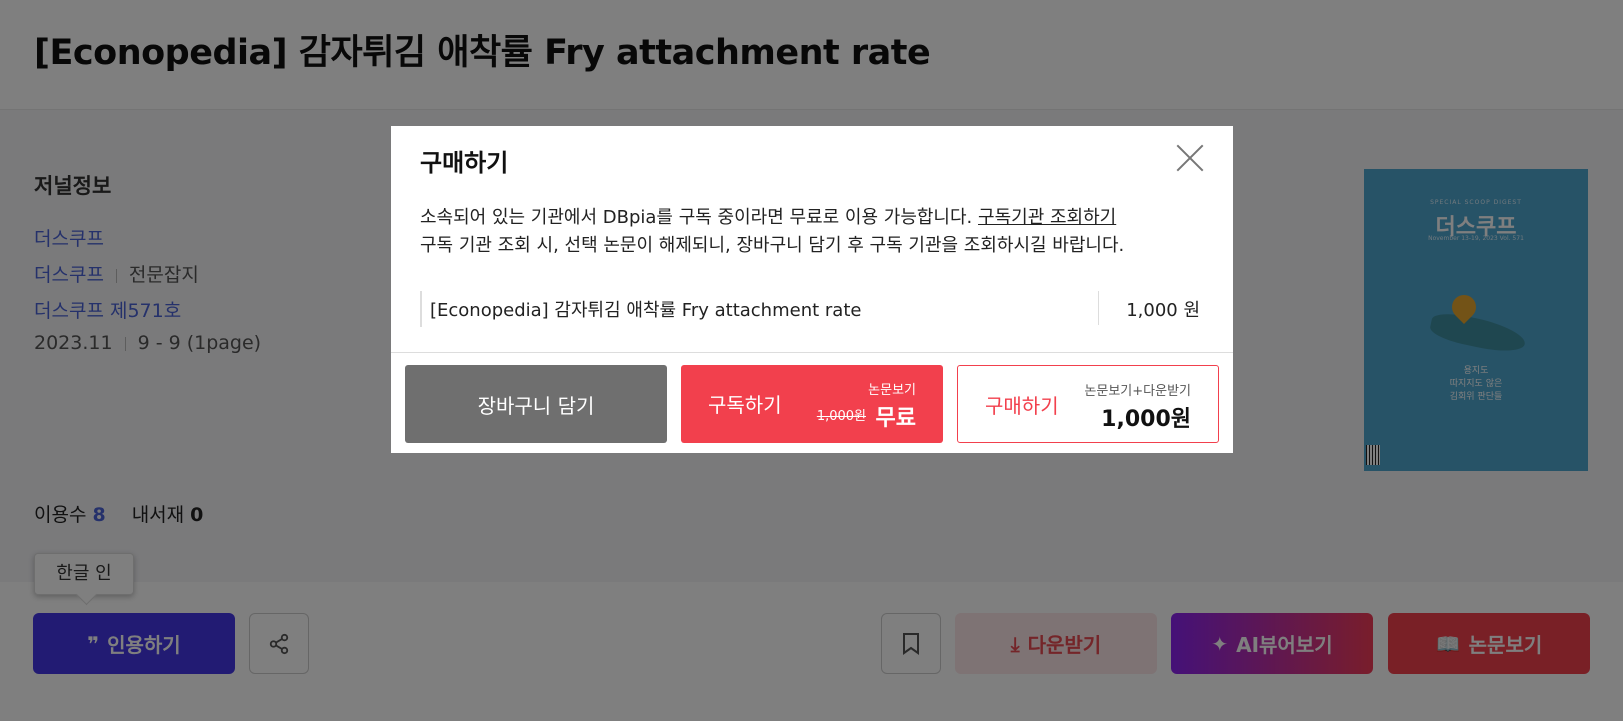 The height and width of the screenshot is (721, 1623). What do you see at coordinates (1088, 404) in the screenshot?
I see `buy-button: 구매하기 논문보기+다운받기 1,000원` at bounding box center [1088, 404].